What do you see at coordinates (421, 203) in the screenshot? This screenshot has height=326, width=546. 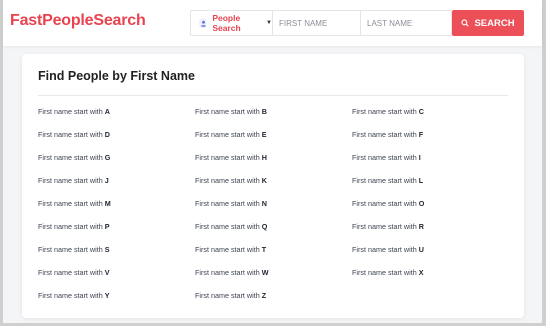 I see `link-letter: O` at bounding box center [421, 203].